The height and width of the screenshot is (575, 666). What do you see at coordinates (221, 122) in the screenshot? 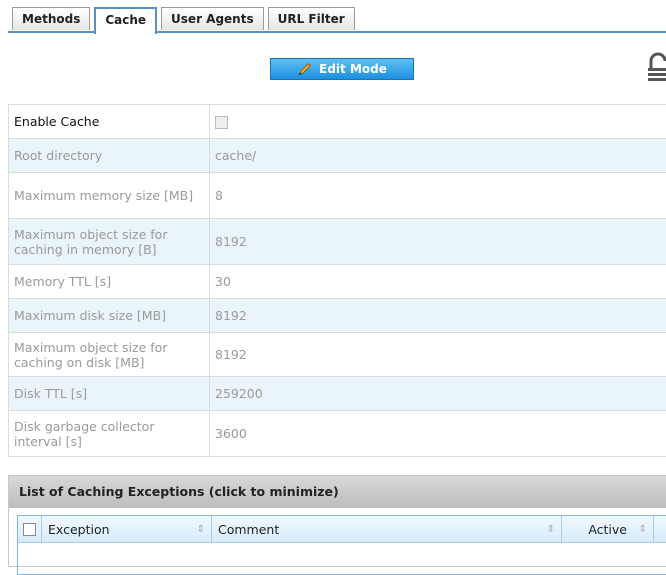
I see `enable-cache-checkbox` at bounding box center [221, 122].